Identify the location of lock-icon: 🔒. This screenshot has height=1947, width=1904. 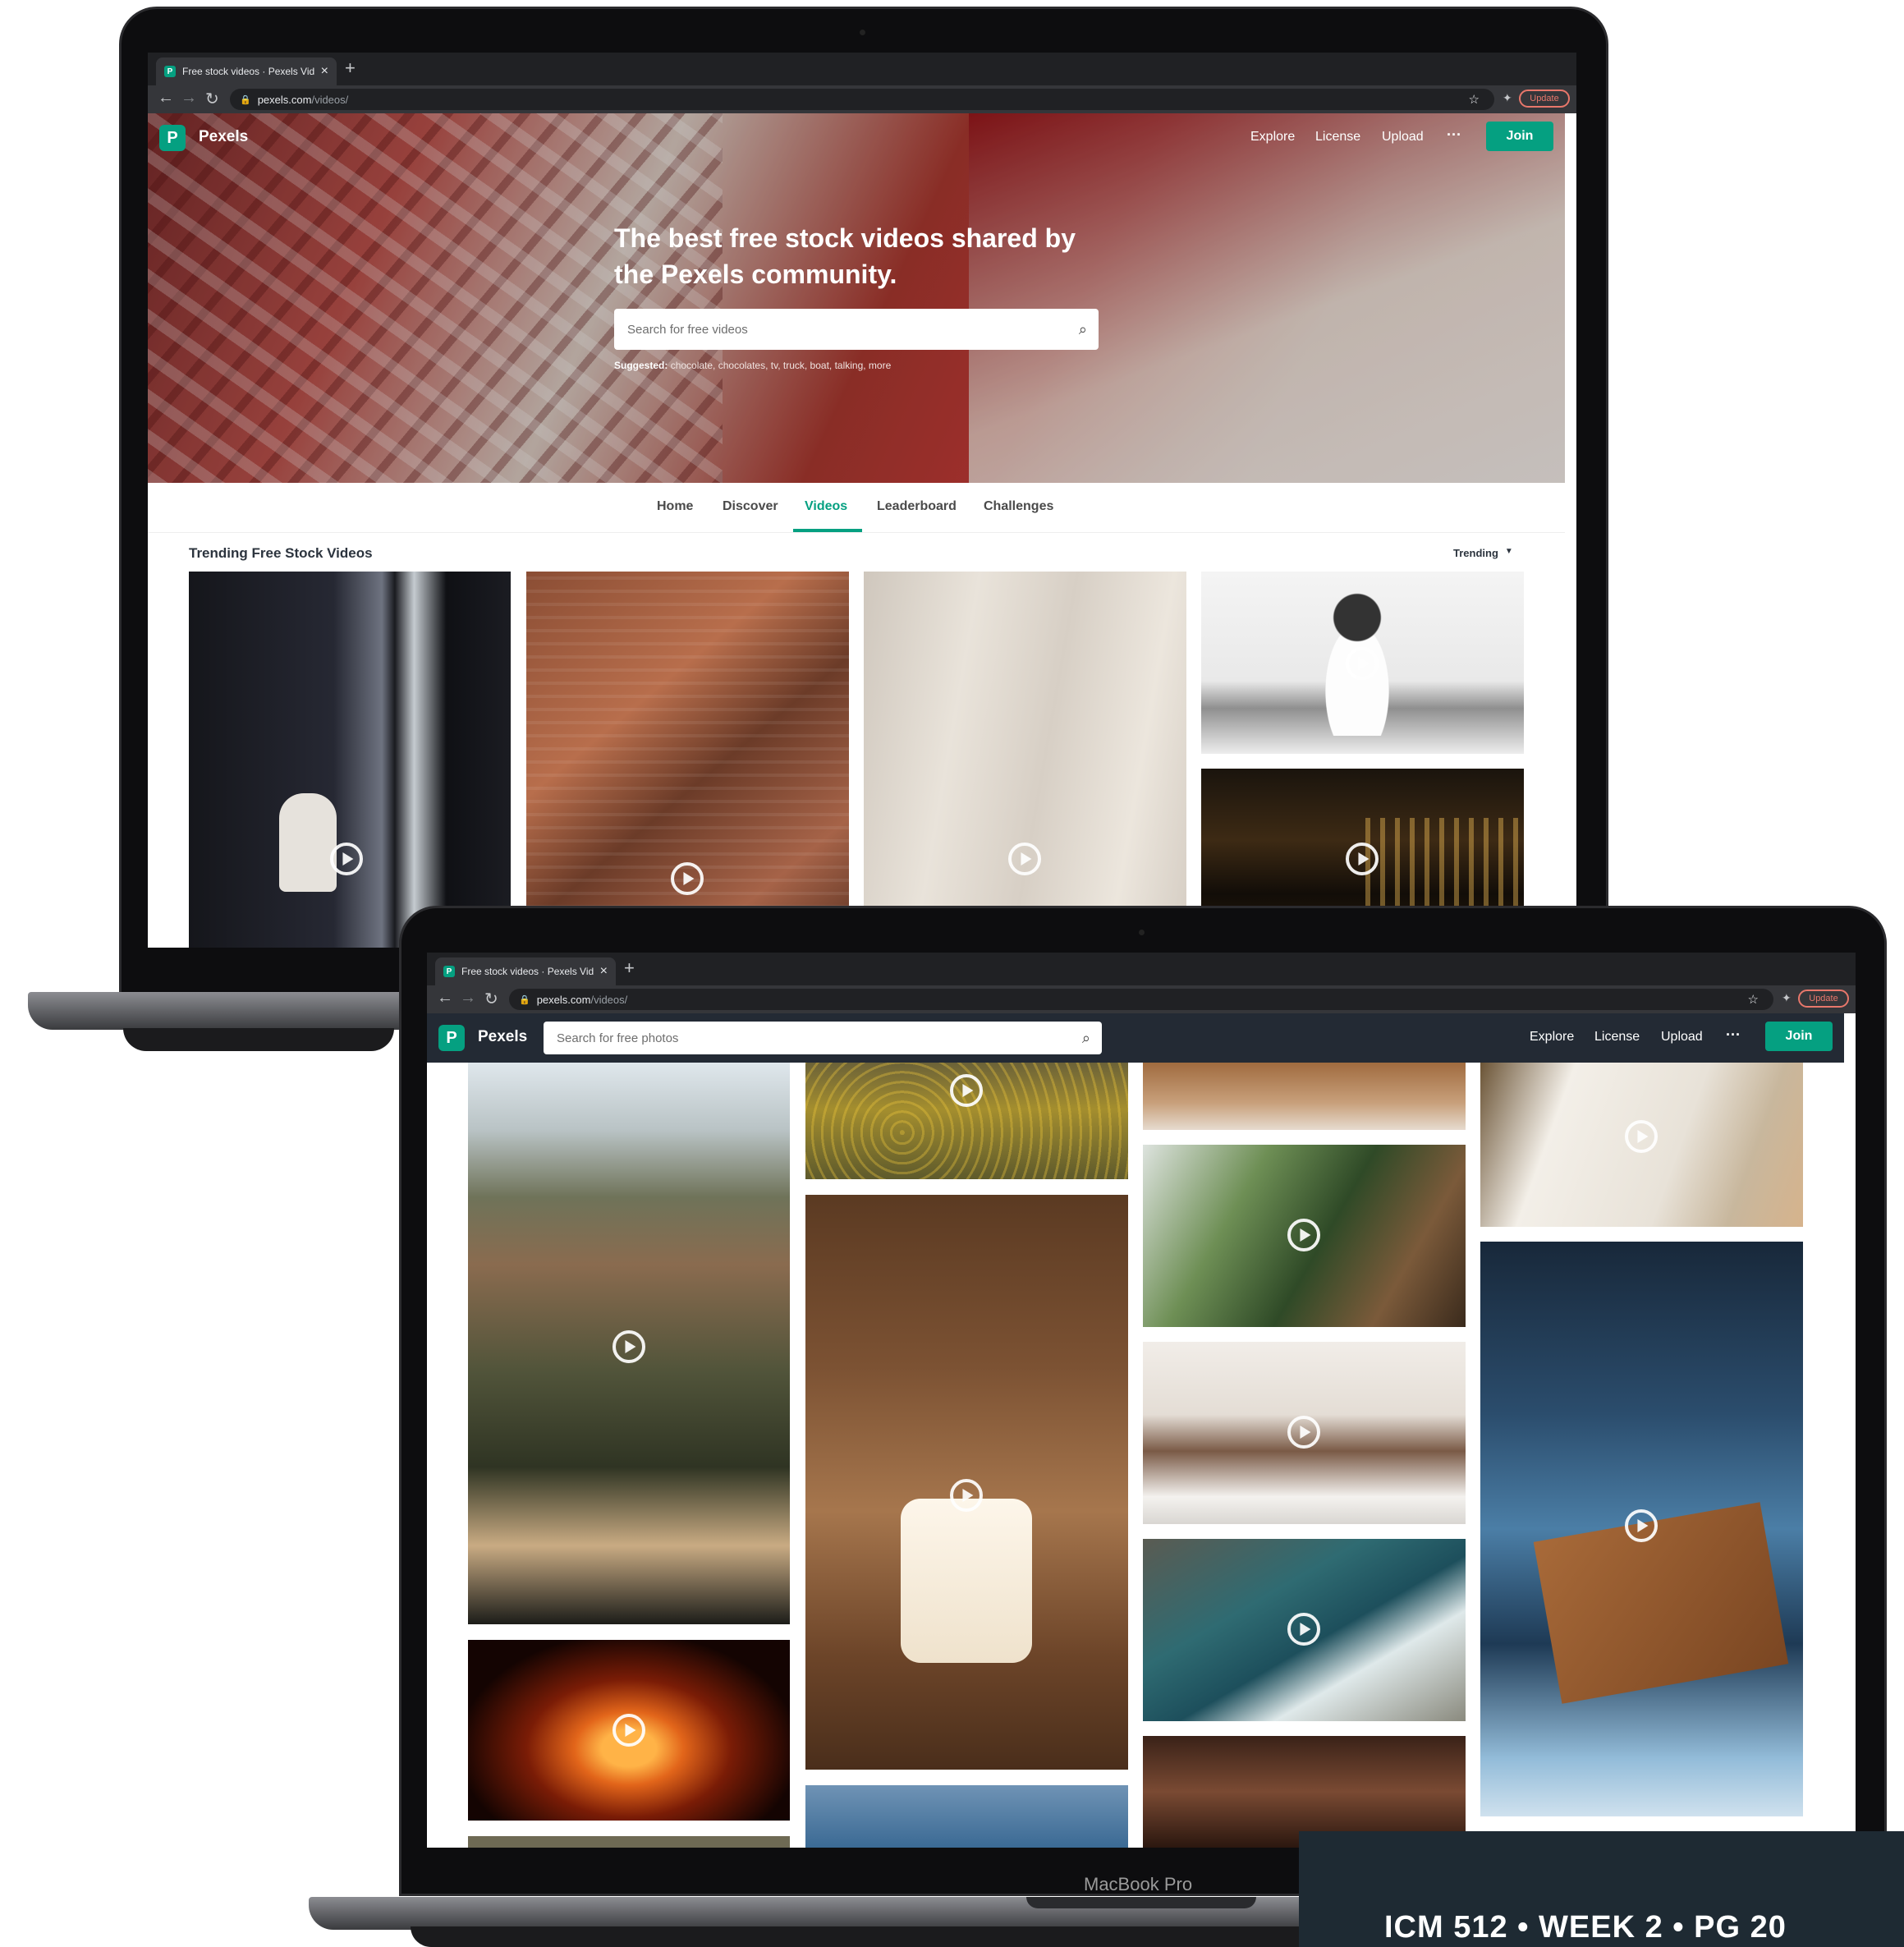
(524, 999).